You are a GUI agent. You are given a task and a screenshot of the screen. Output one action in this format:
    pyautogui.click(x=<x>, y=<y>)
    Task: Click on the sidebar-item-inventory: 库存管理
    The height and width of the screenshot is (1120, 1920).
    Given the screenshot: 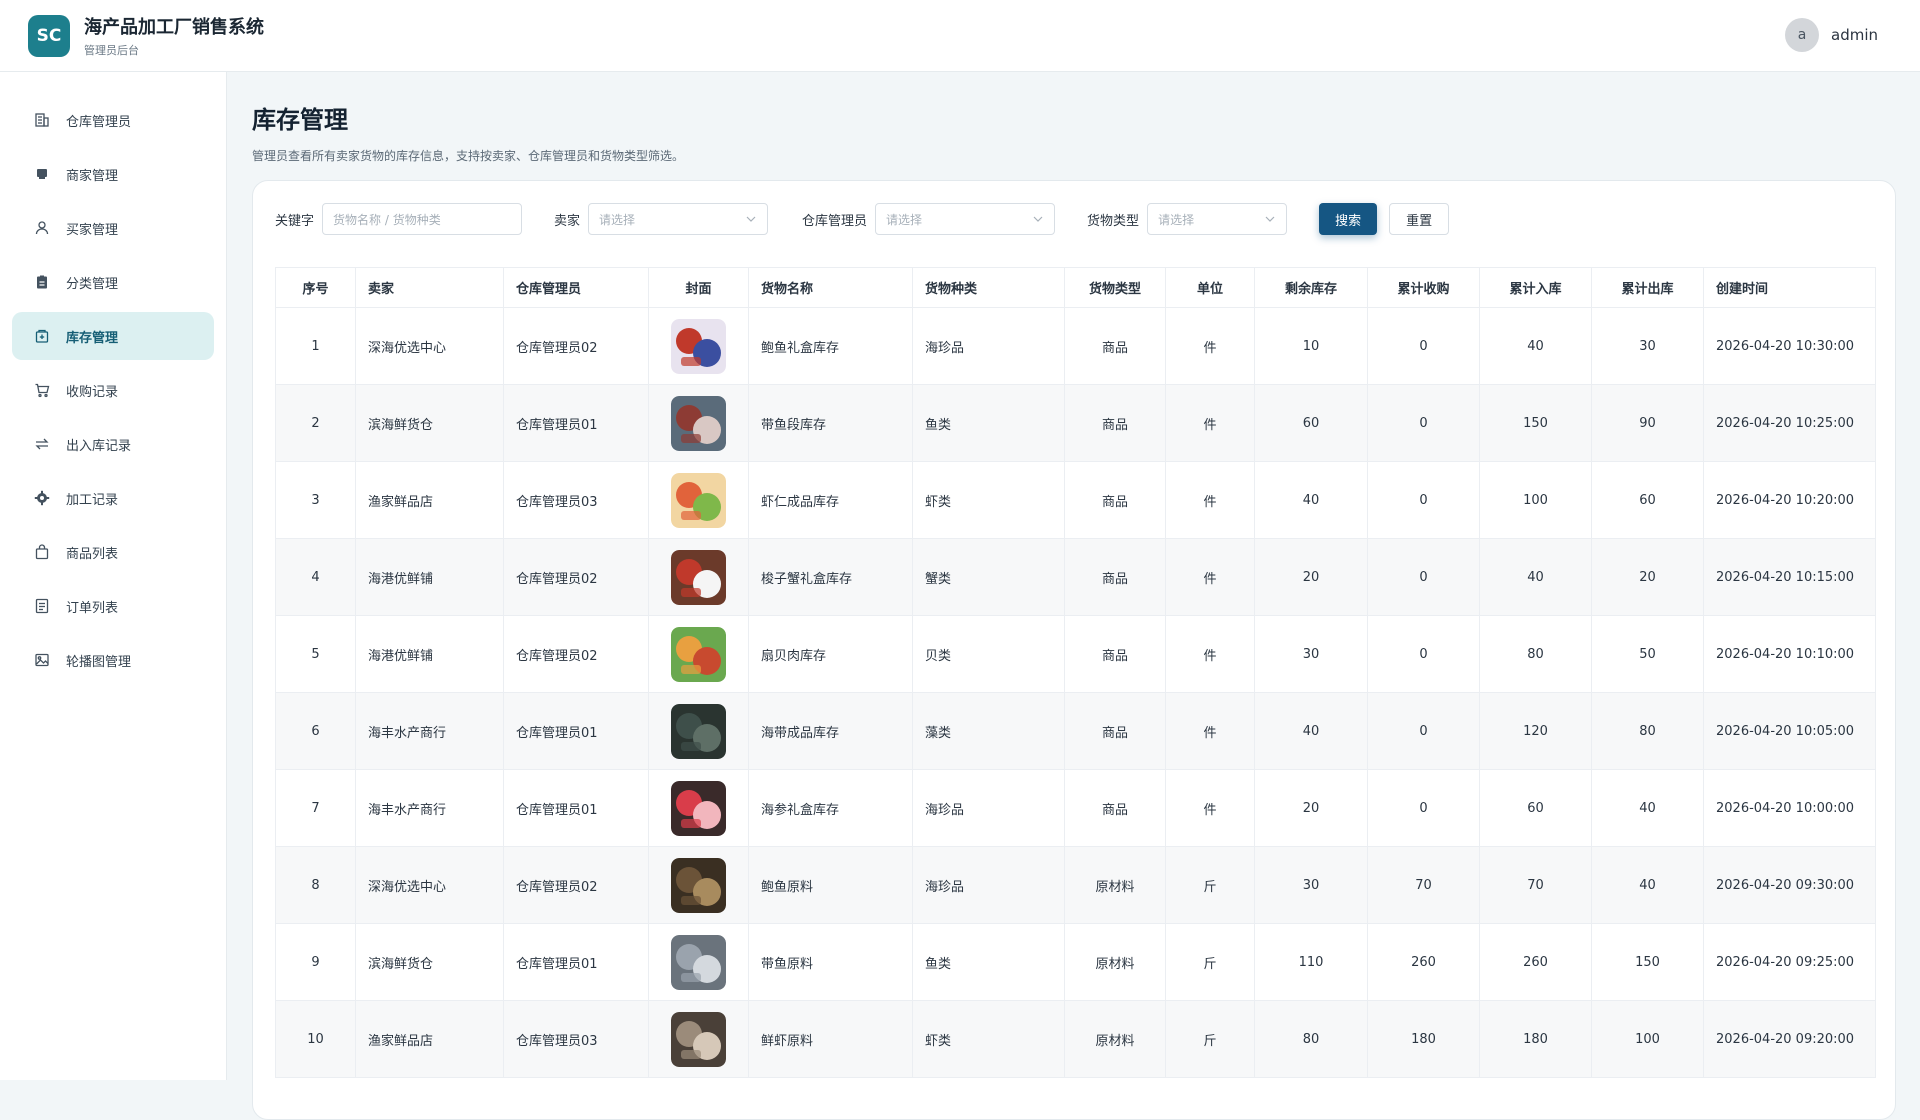 What is the action you would take?
    pyautogui.click(x=113, y=336)
    